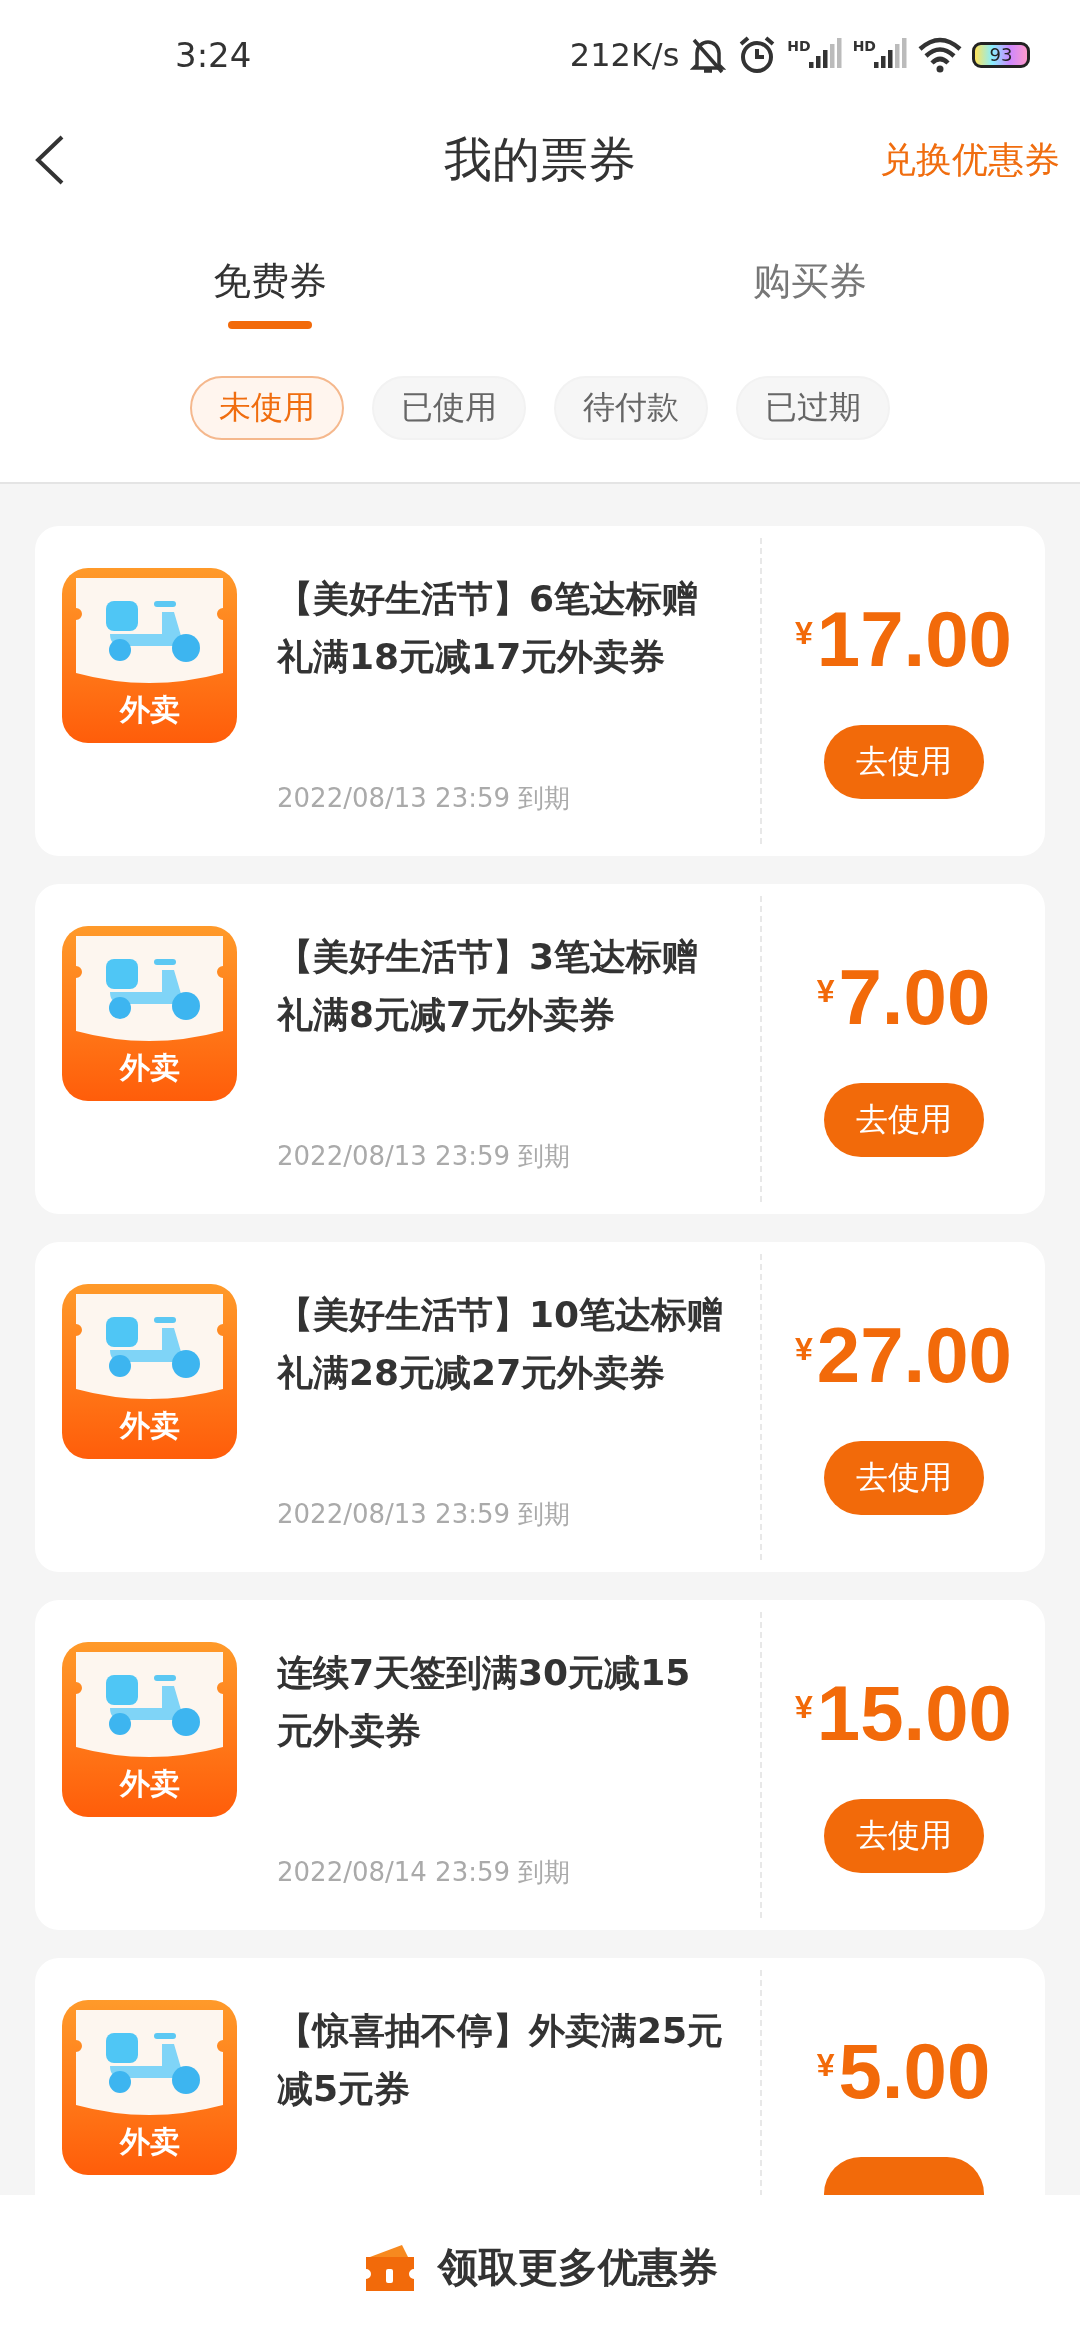  Describe the element at coordinates (484, 1702) in the screenshot. I see `coupon-title: 连续7天签到满30元减15元外卖券` at that location.